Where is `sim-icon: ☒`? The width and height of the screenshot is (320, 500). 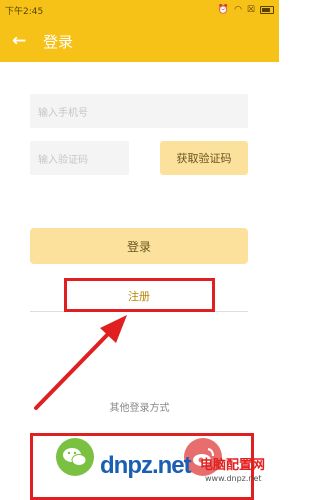 sim-icon: ☒ is located at coordinates (250, 9).